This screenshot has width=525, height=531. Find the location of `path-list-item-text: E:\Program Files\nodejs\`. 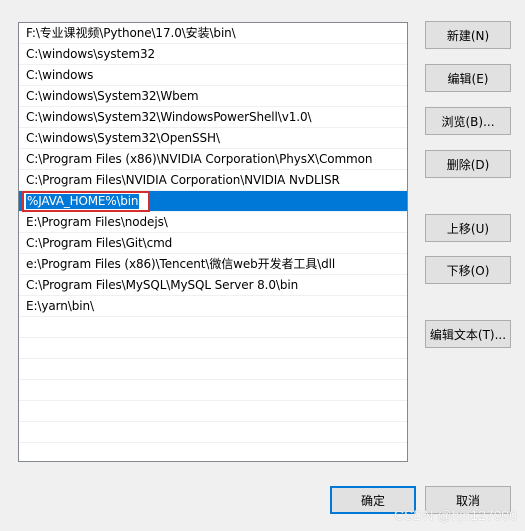

path-list-item-text: E:\Program Files\nodejs\ is located at coordinates (97, 222).